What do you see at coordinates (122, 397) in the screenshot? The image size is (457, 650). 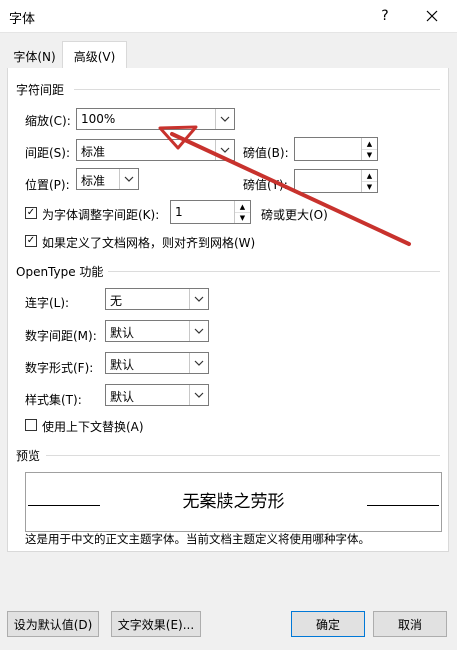 I see `style-set-value: 默认` at bounding box center [122, 397].